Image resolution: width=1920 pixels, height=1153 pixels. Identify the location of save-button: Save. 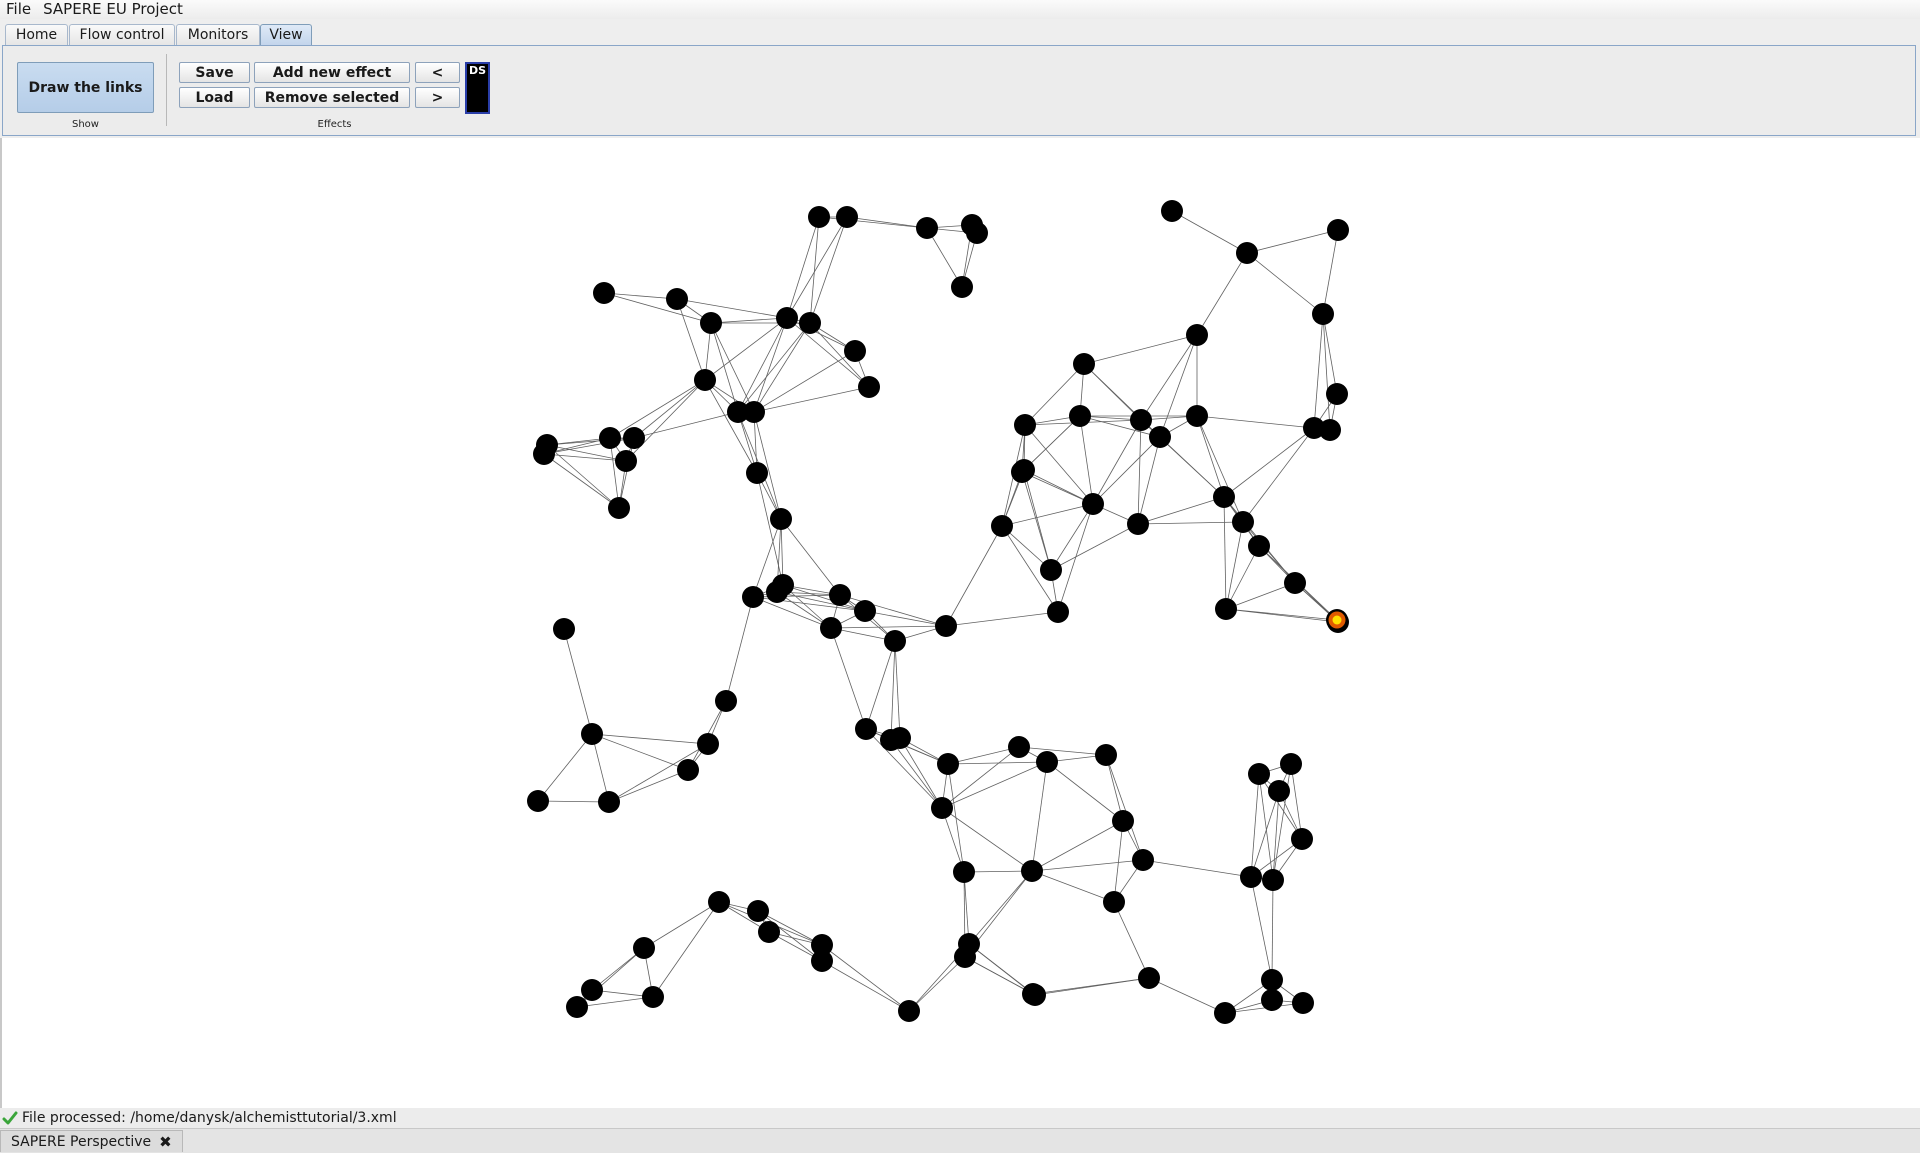
(214, 72).